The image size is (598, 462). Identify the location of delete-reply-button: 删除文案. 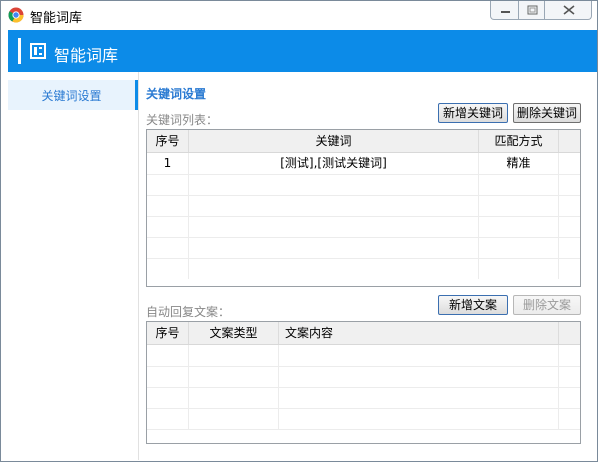
(547, 305).